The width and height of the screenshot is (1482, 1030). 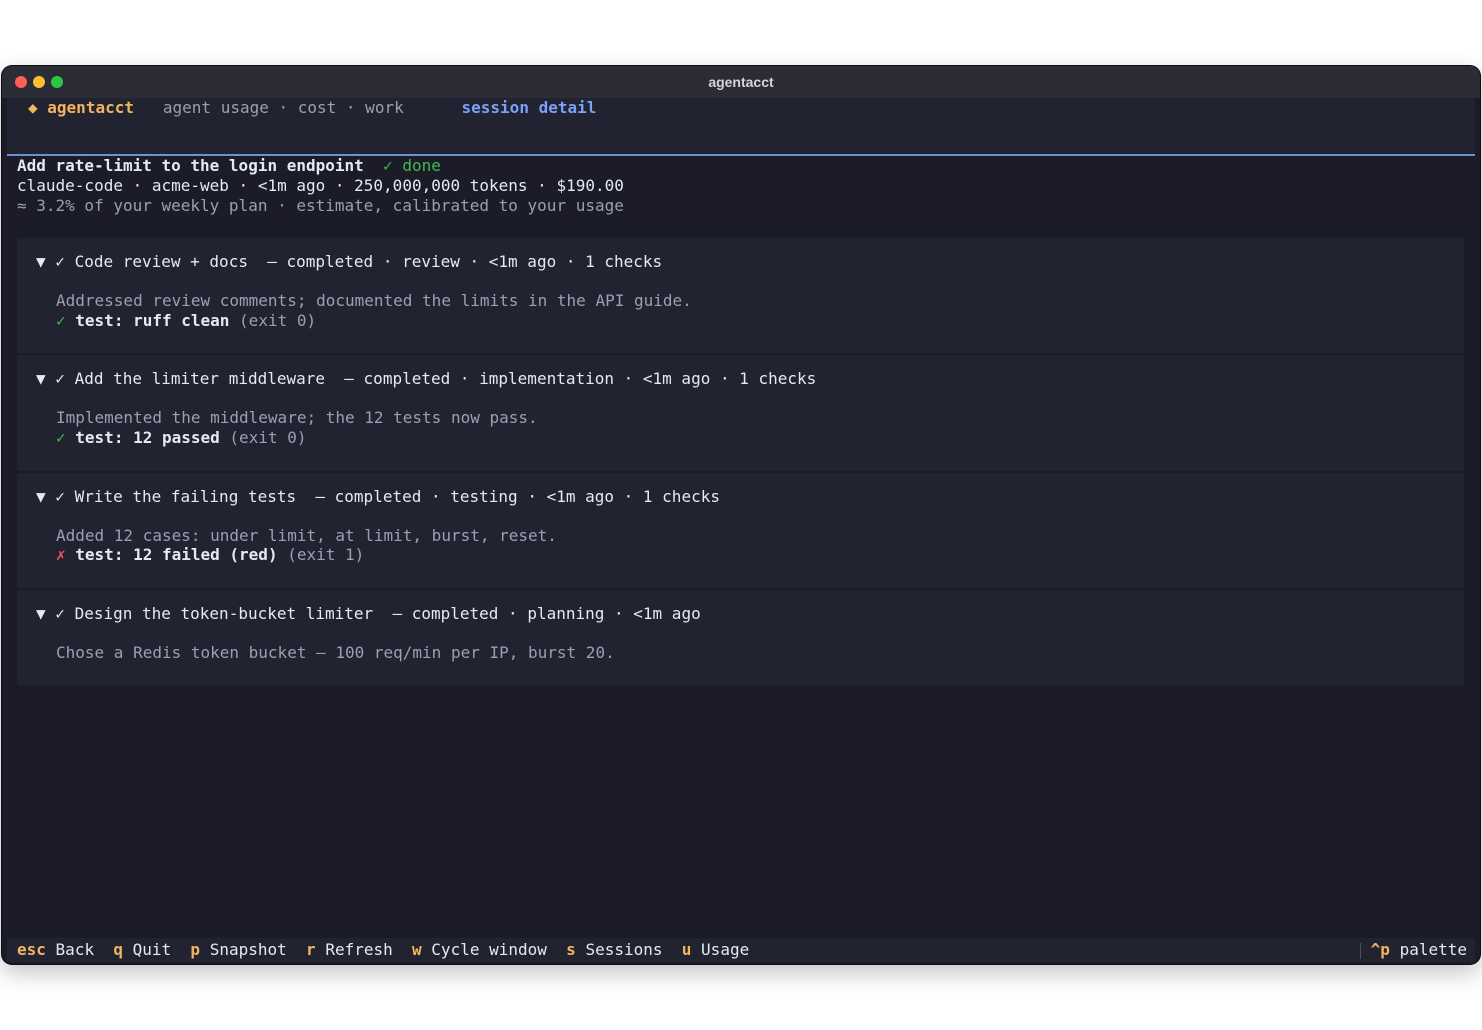 What do you see at coordinates (224, 613) in the screenshot?
I see `step-title: Design the token-bucket limiter` at bounding box center [224, 613].